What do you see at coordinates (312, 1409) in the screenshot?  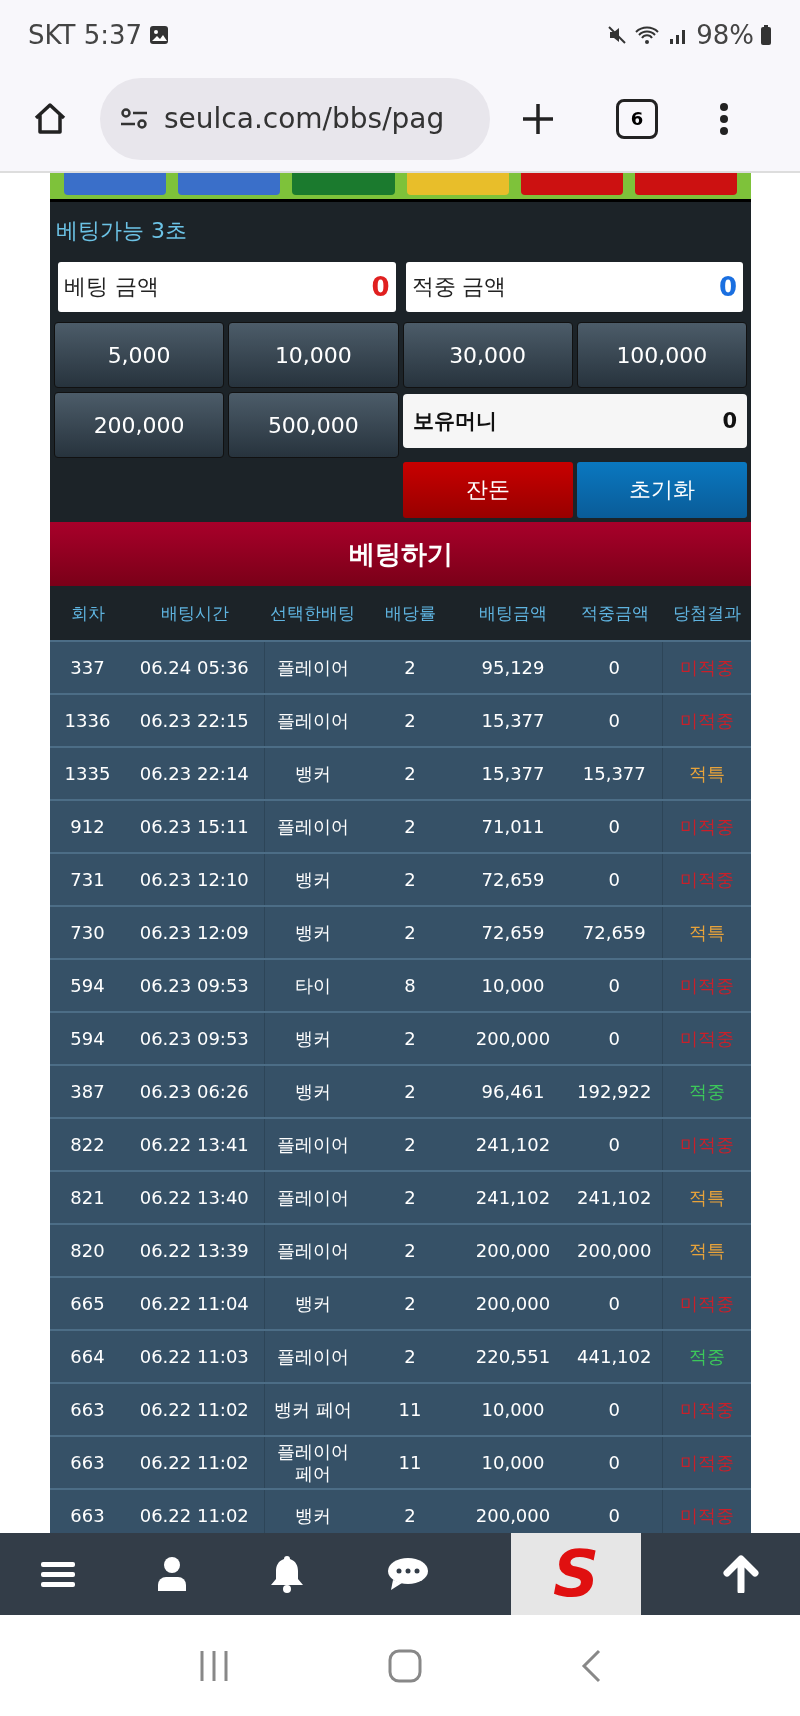 I see `table-cell: 뱅커 페어` at bounding box center [312, 1409].